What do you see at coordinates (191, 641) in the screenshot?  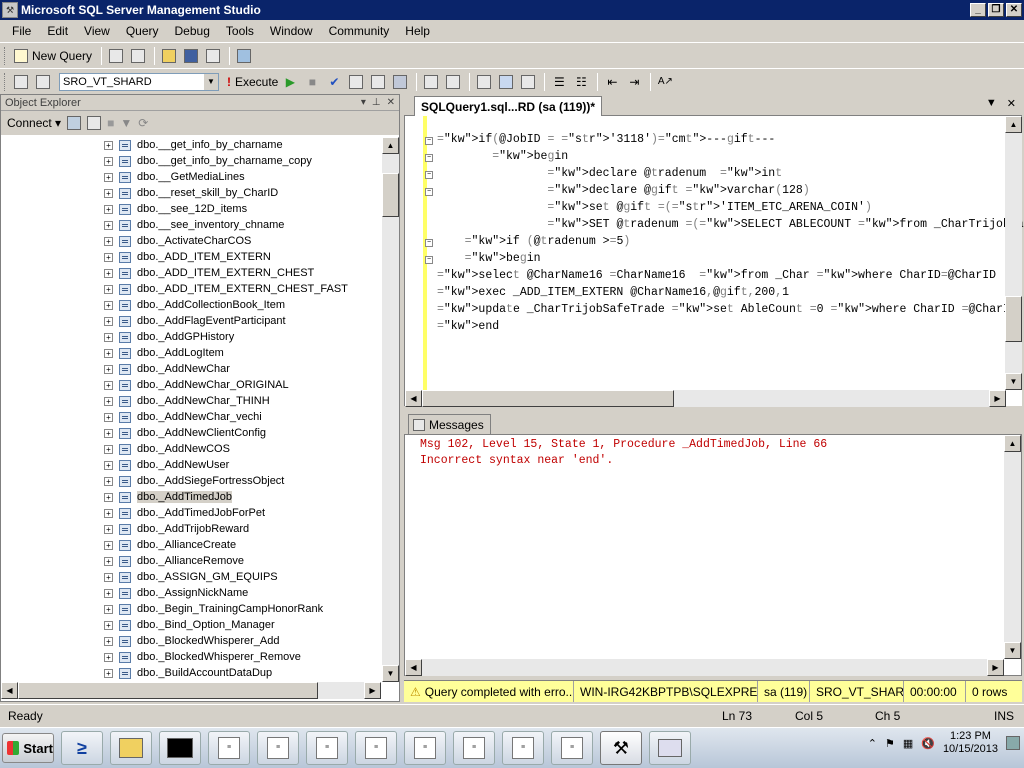 I see `tree-item: + dbo._BlockedWhisperer_Add` at bounding box center [191, 641].